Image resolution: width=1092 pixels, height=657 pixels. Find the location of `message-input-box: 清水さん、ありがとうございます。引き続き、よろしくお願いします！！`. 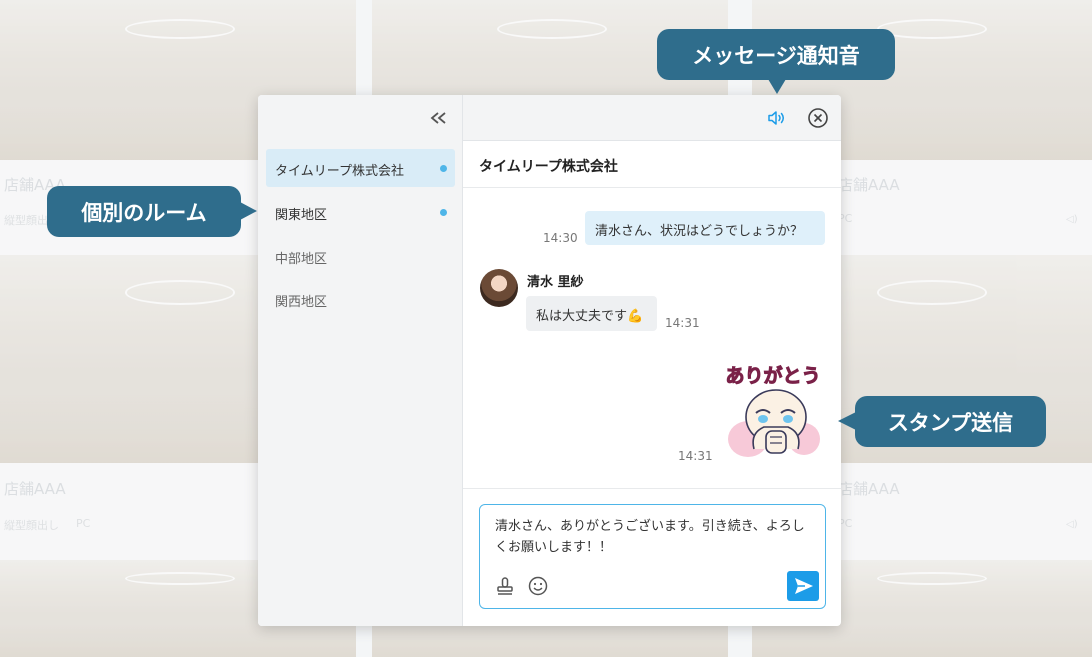

message-input-box: 清水さん、ありがとうございます。引き続き、よろしくお願いします！！ is located at coordinates (652, 556).